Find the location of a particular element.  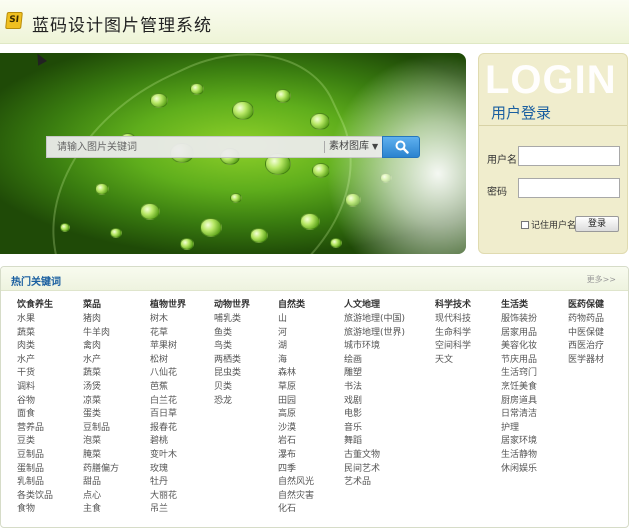

keyword-link: 空间科学 is located at coordinates (453, 347).